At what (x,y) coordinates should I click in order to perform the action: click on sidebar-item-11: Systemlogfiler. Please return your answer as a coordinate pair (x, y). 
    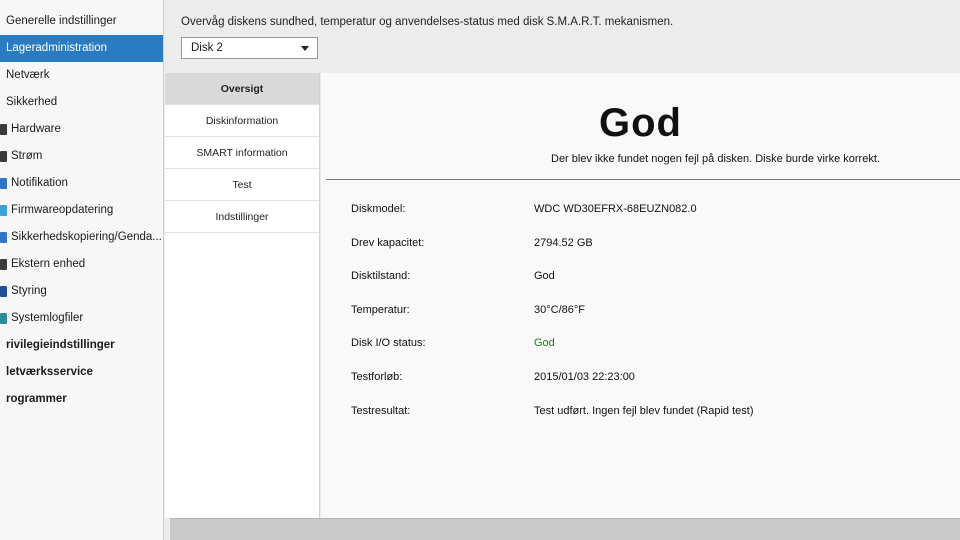
    Looking at the image, I should click on (81, 318).